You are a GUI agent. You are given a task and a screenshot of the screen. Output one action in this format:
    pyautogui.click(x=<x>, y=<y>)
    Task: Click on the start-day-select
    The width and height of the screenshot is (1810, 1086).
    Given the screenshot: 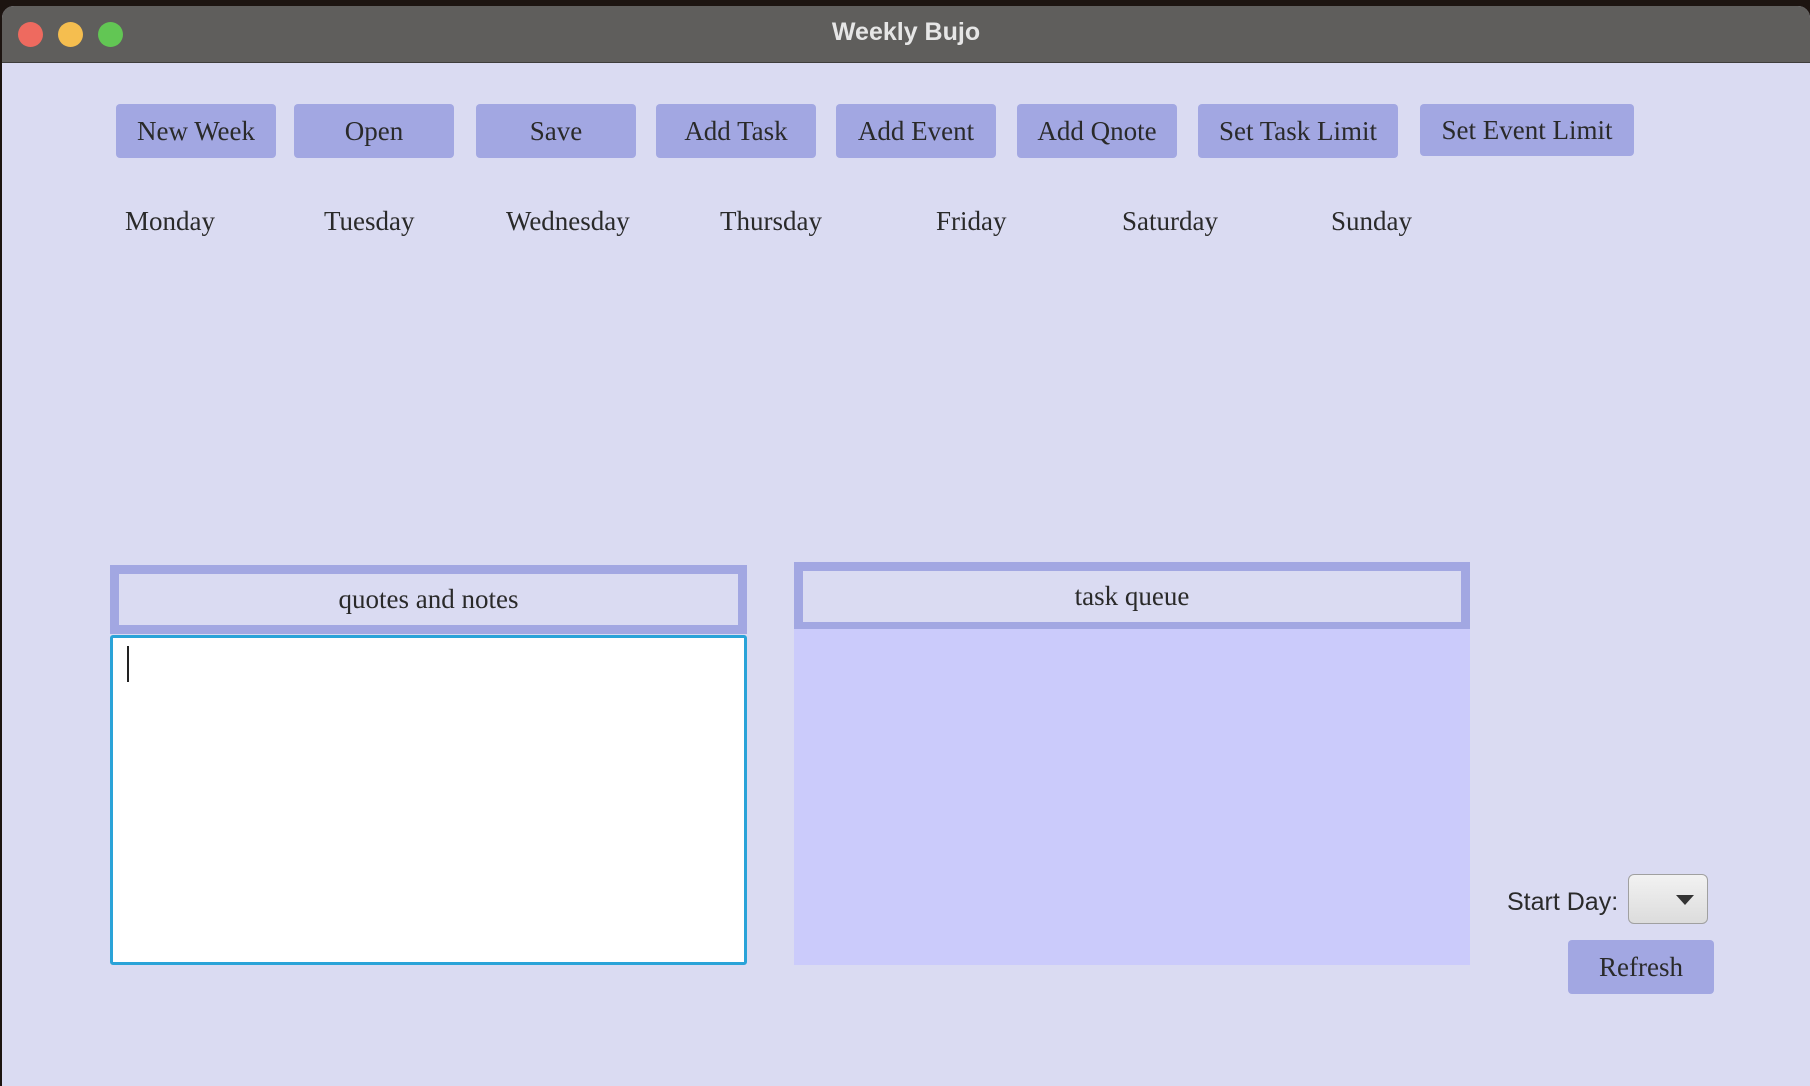 What is the action you would take?
    pyautogui.click(x=1668, y=899)
    